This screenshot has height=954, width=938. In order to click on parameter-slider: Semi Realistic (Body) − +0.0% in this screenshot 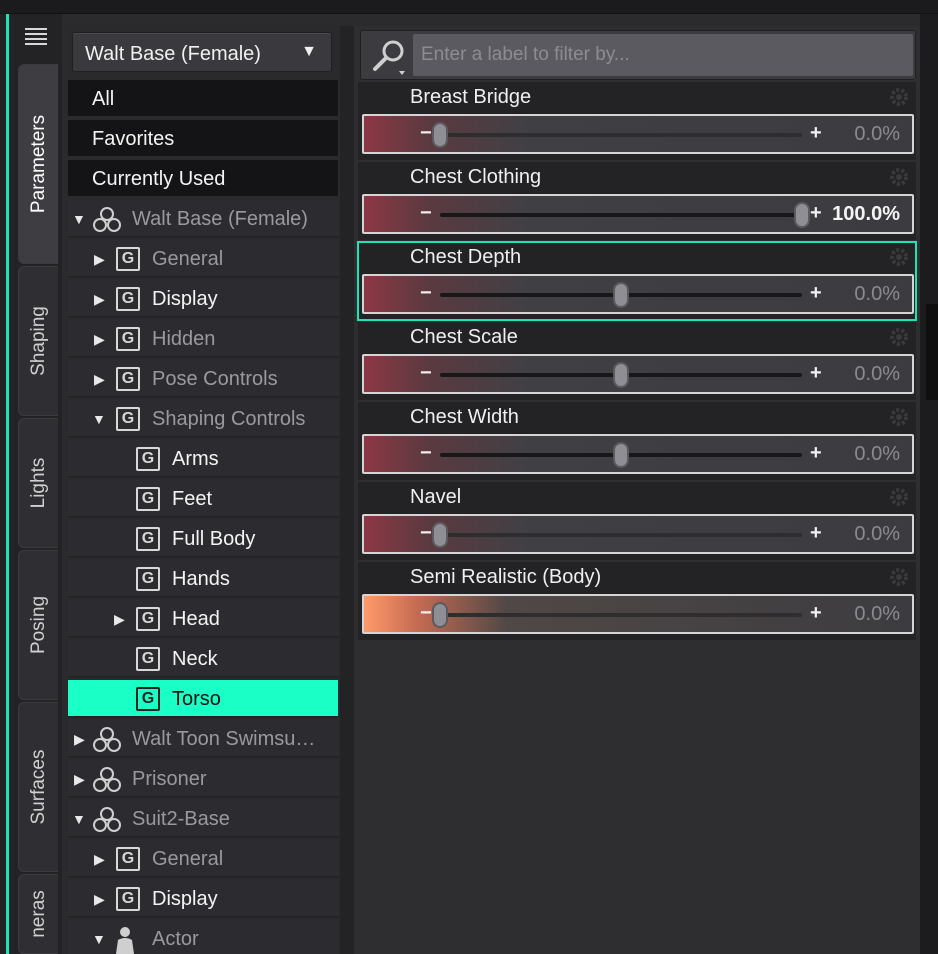, I will do `click(637, 601)`.